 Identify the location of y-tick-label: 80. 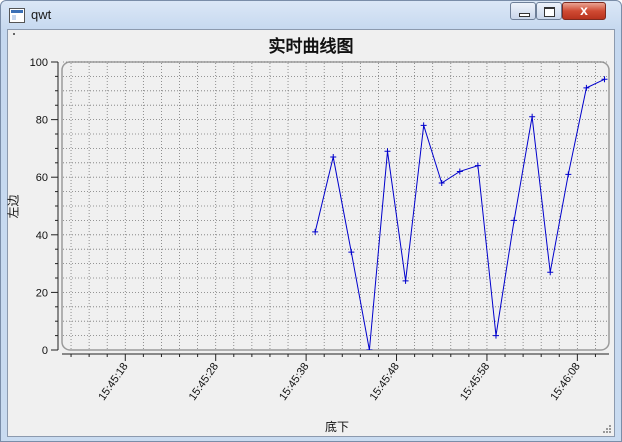
(42, 121).